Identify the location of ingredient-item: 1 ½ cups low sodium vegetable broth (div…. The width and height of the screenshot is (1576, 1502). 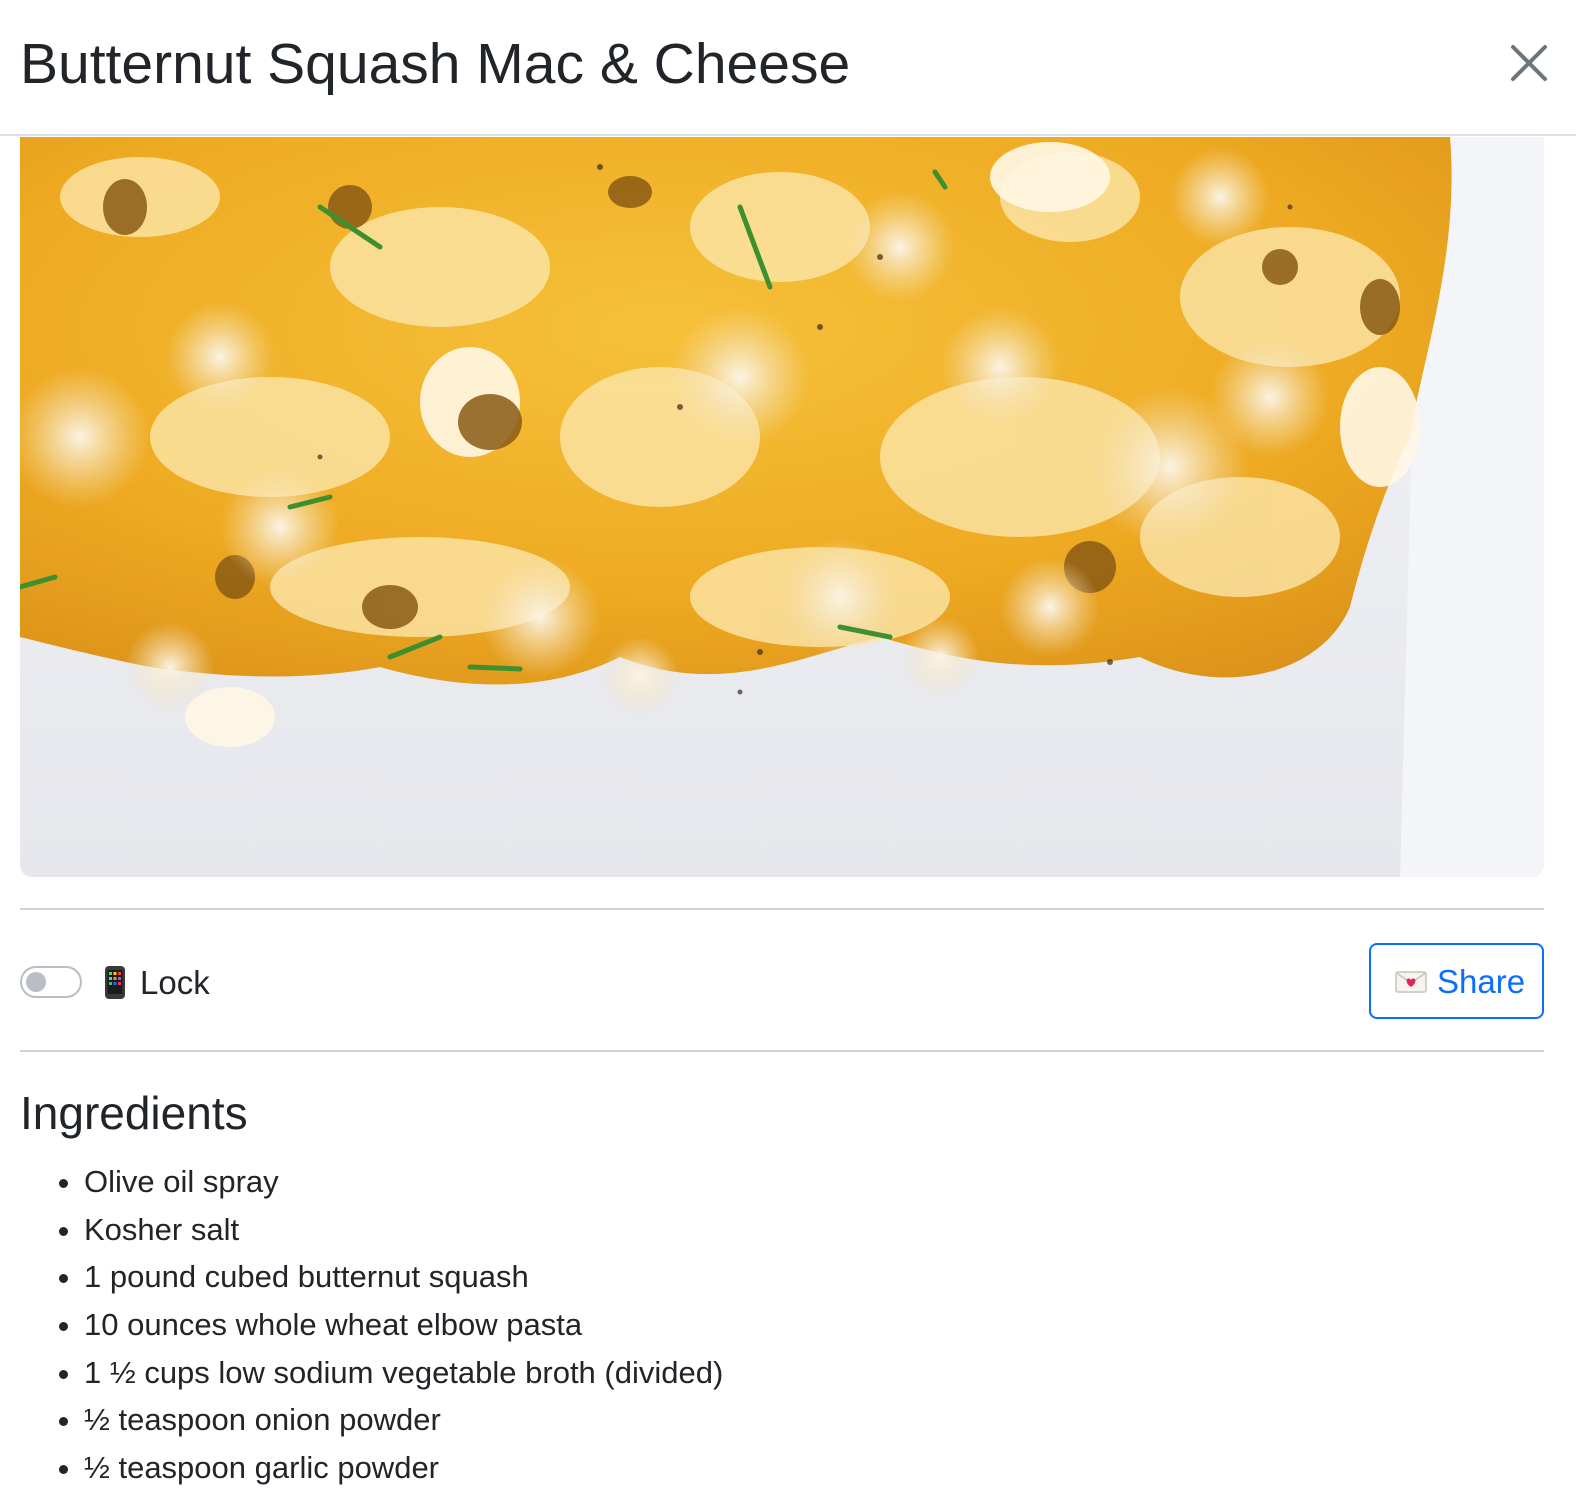
(390, 1373).